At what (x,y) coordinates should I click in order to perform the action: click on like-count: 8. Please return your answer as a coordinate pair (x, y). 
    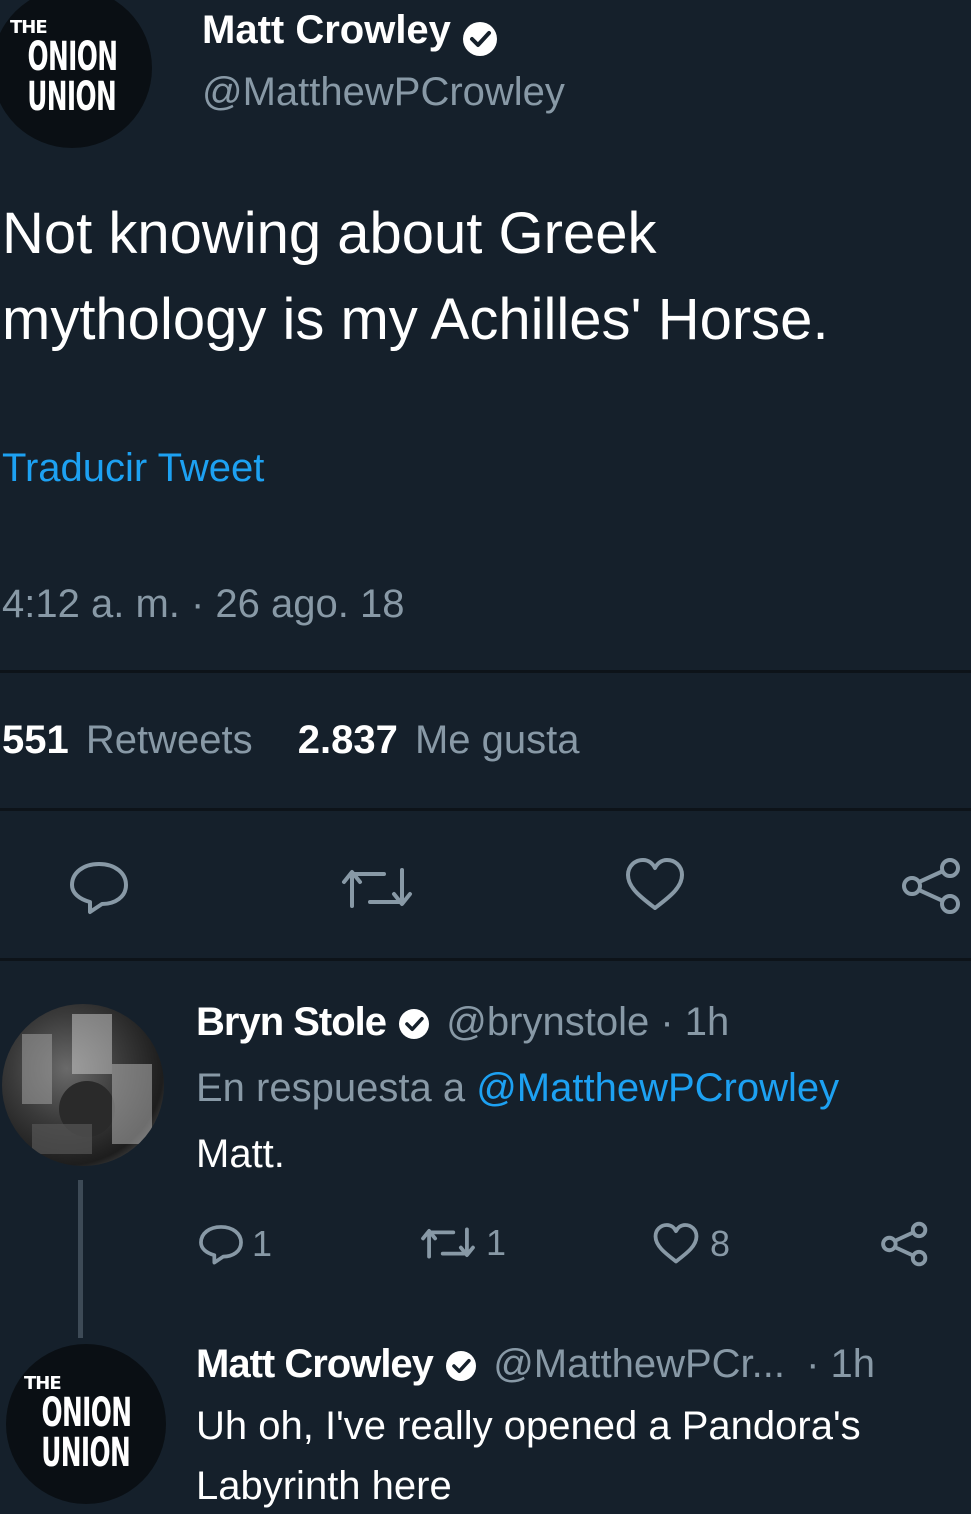
    Looking at the image, I should click on (720, 1243).